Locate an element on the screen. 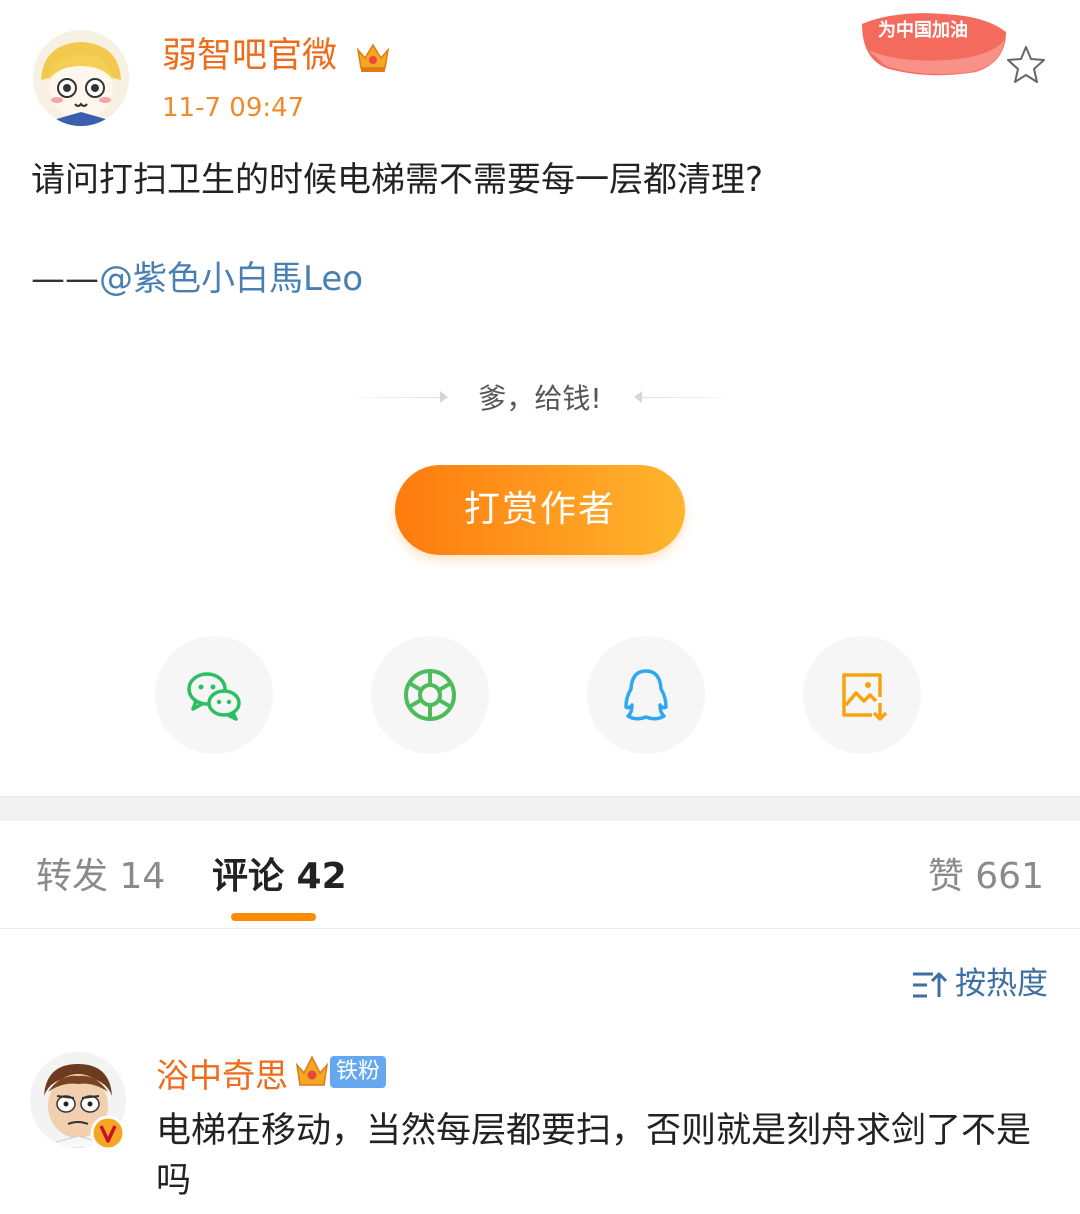 The image size is (1080, 1214). sort-label: 按热度 is located at coordinates (1001, 984).